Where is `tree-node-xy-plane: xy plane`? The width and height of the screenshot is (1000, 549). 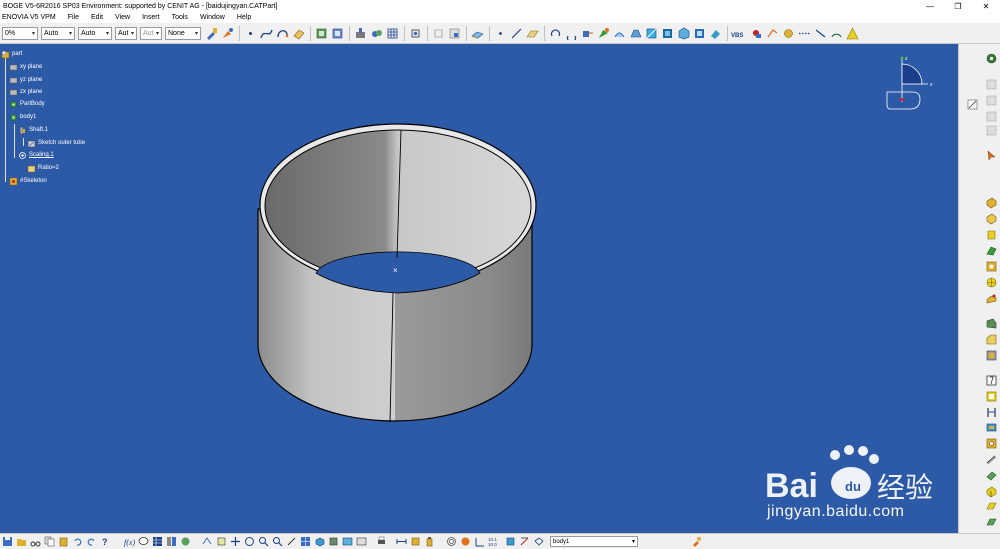
tree-node-xy-plane: xy plane is located at coordinates (25, 67).